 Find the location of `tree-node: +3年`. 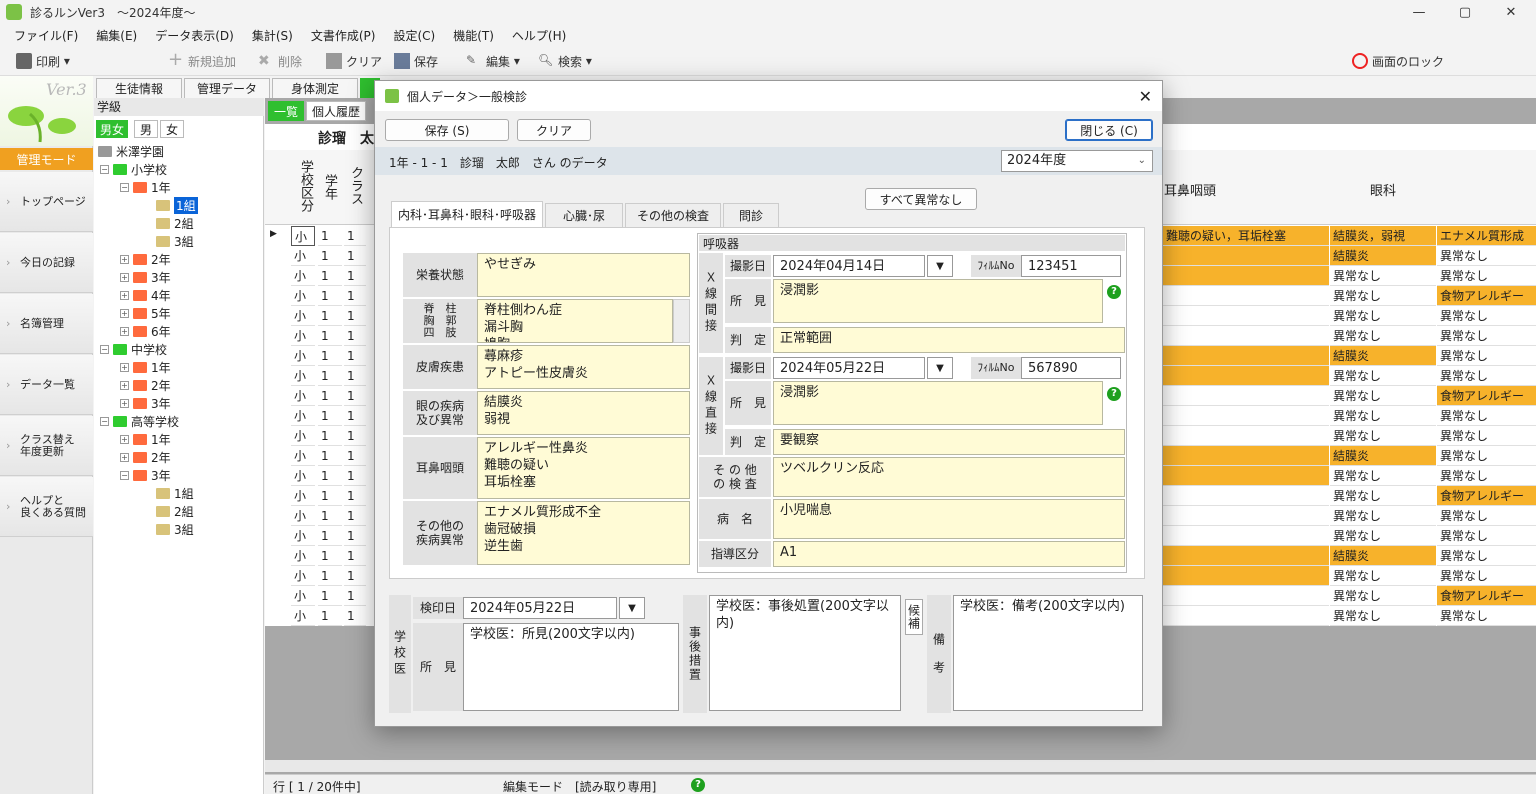

tree-node: +3年 is located at coordinates (145, 403).